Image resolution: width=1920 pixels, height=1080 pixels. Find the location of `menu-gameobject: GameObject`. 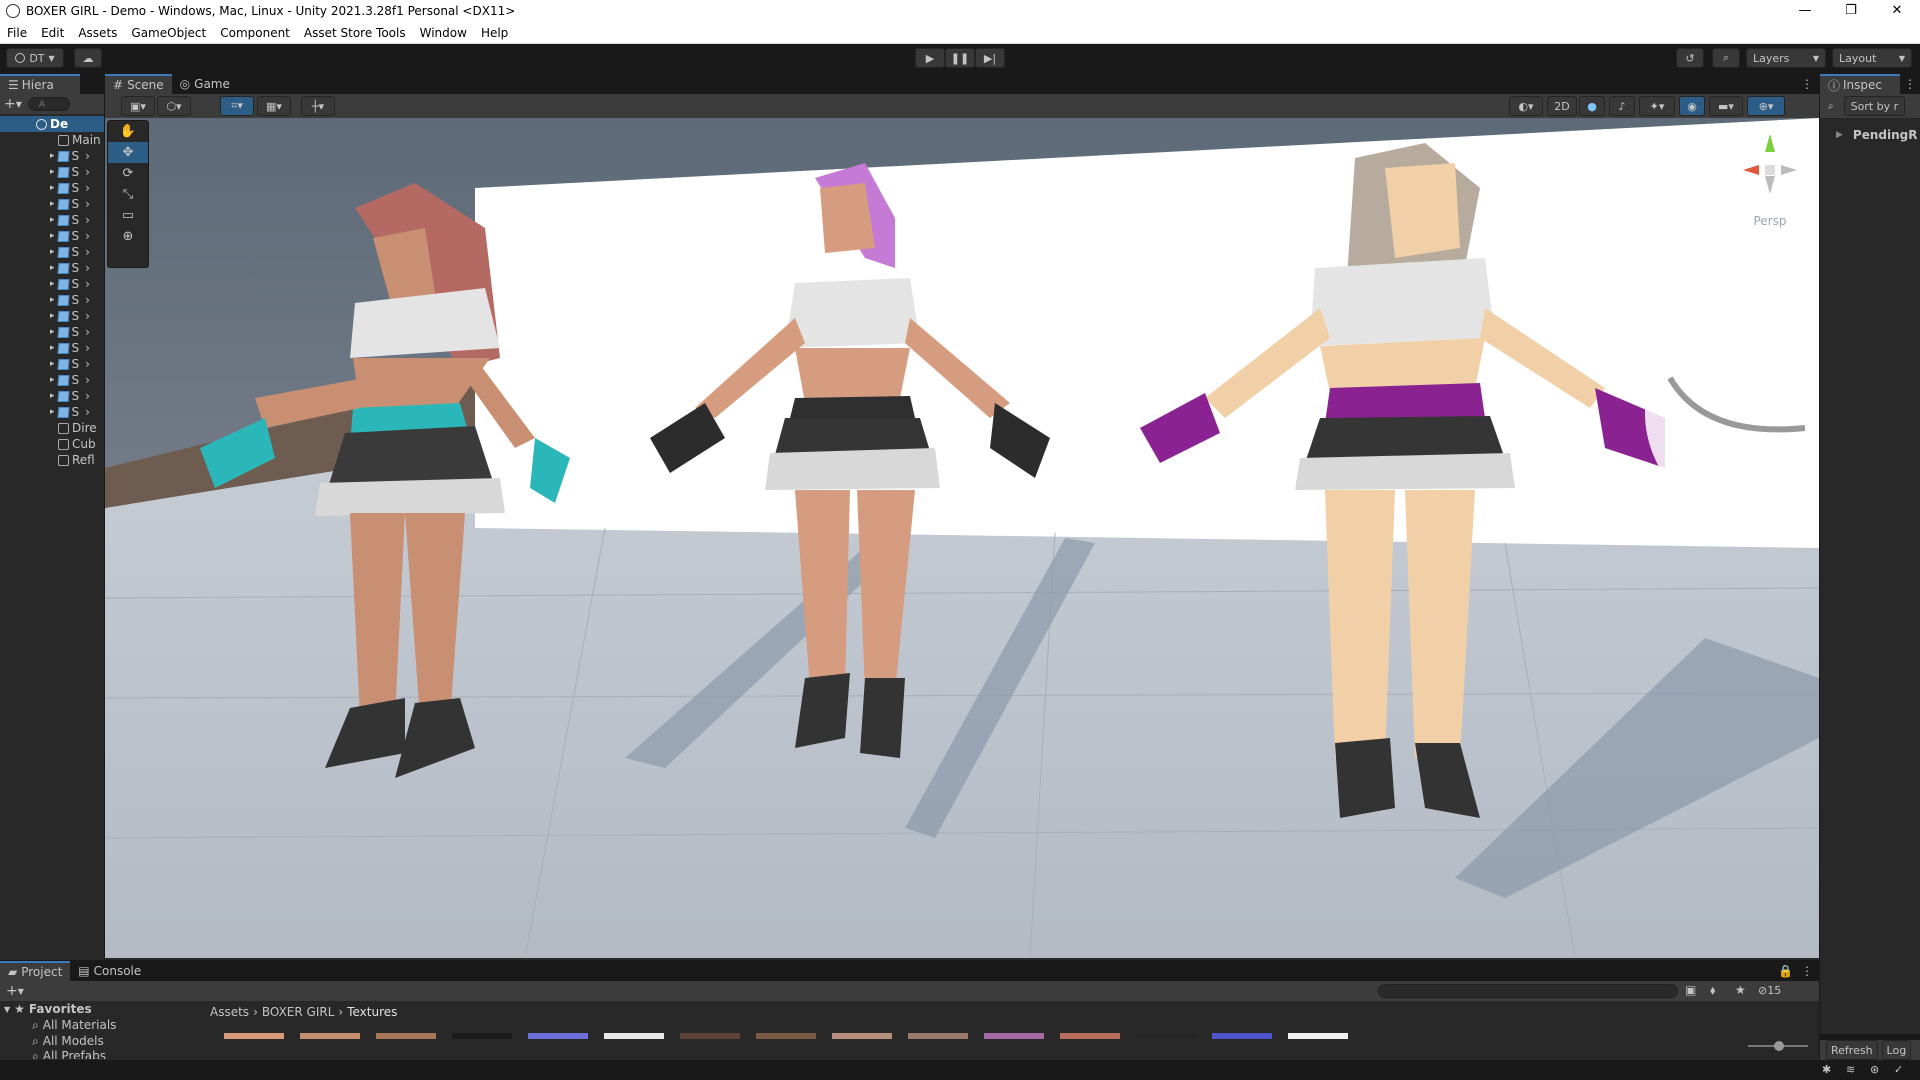

menu-gameobject: GameObject is located at coordinates (168, 33).